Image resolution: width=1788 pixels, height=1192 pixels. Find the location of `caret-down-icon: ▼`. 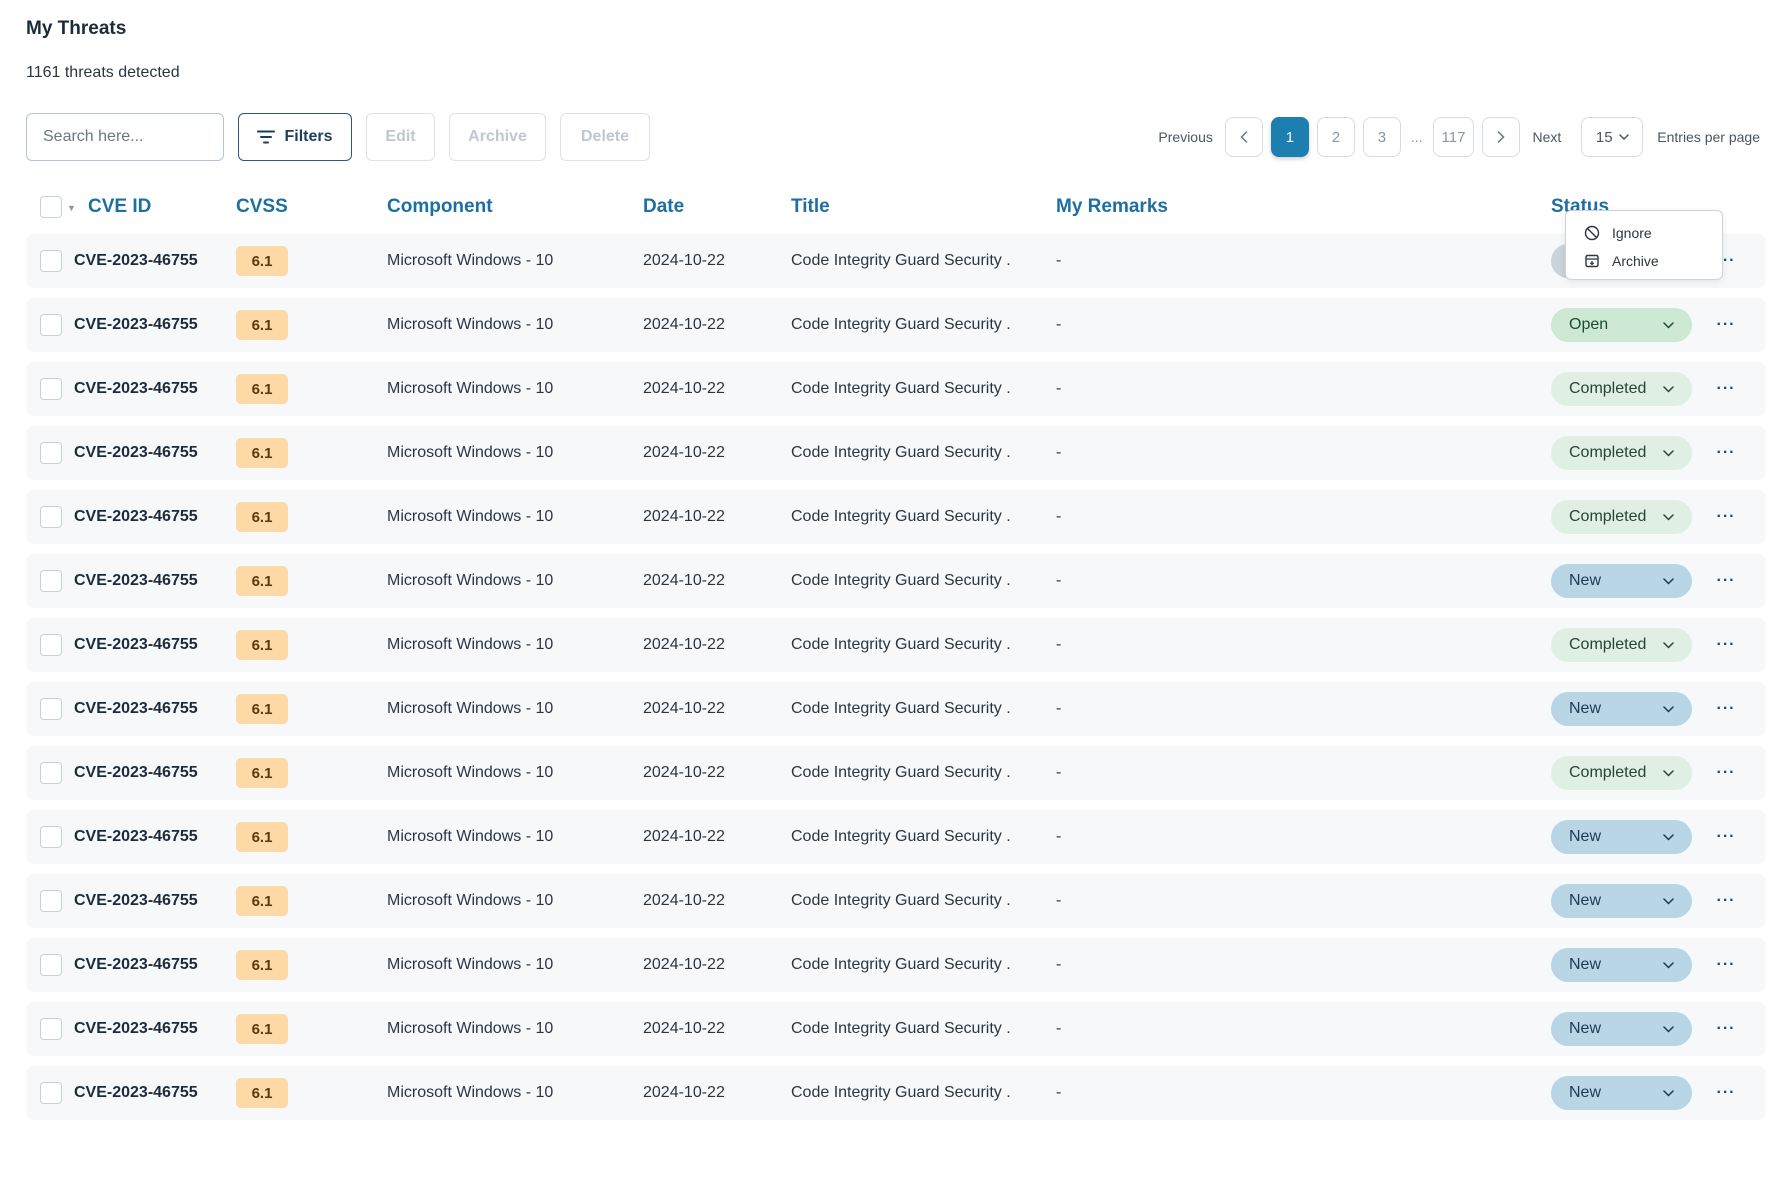

caret-down-icon: ▼ is located at coordinates (71, 208).